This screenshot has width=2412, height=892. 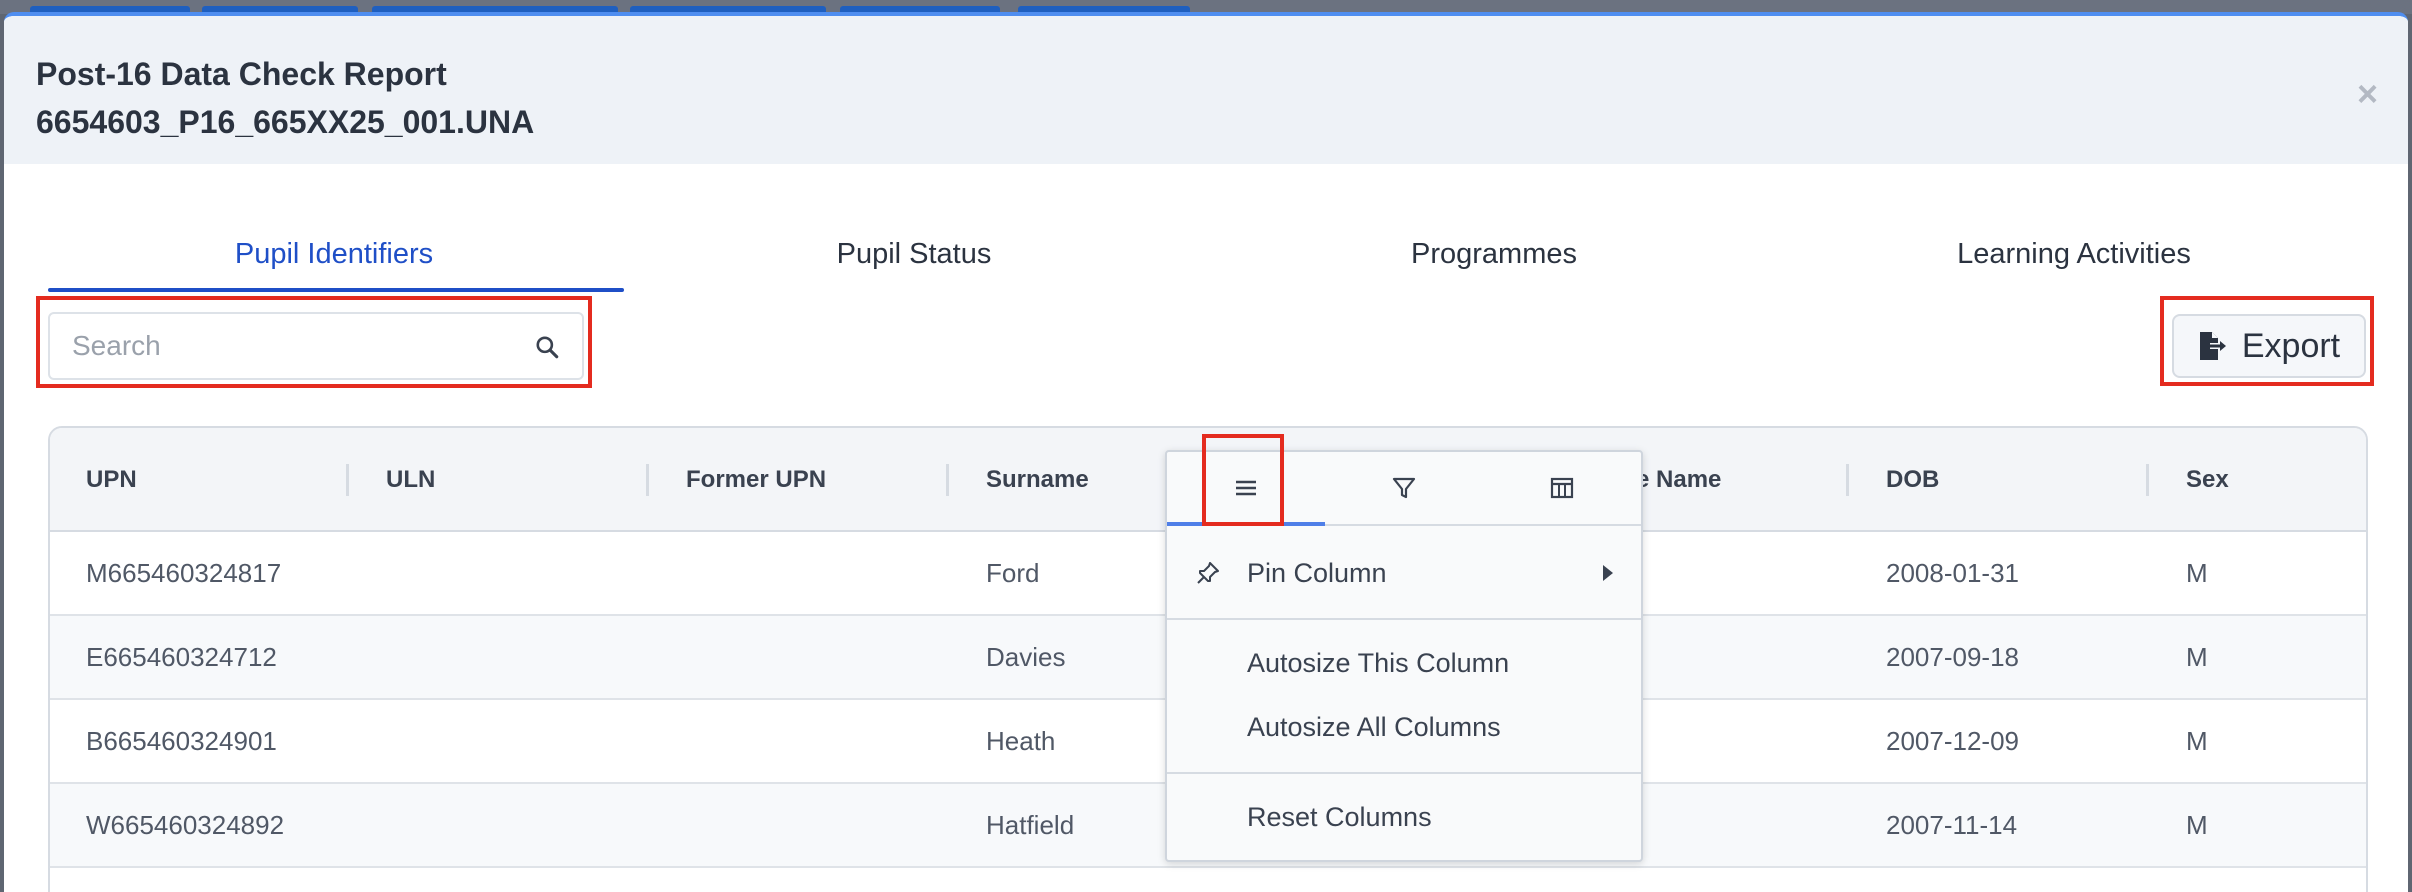 What do you see at coordinates (1026, 657) in the screenshot?
I see `cell-surname: Davies` at bounding box center [1026, 657].